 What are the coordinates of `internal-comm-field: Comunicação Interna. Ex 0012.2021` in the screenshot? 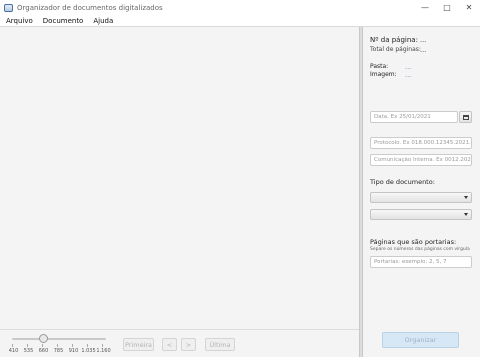 It's located at (421, 160).